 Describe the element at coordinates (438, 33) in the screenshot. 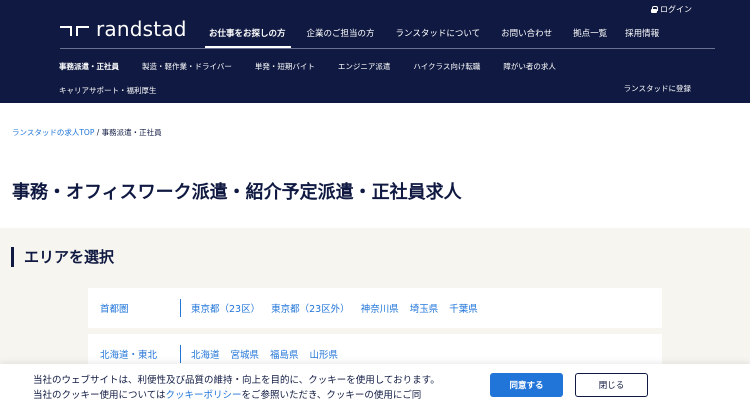

I see `topnav-about: ランスタッドについて` at that location.